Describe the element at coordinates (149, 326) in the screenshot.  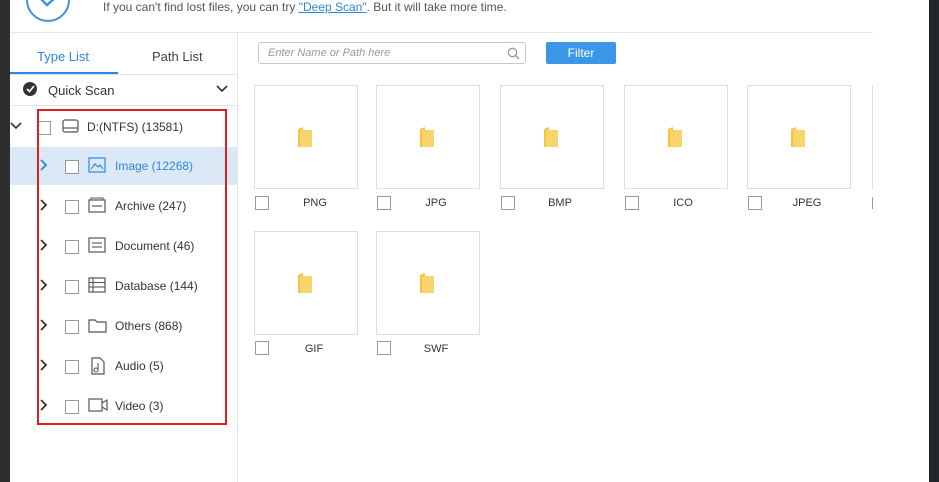
I see `others-label: Others (868)` at that location.